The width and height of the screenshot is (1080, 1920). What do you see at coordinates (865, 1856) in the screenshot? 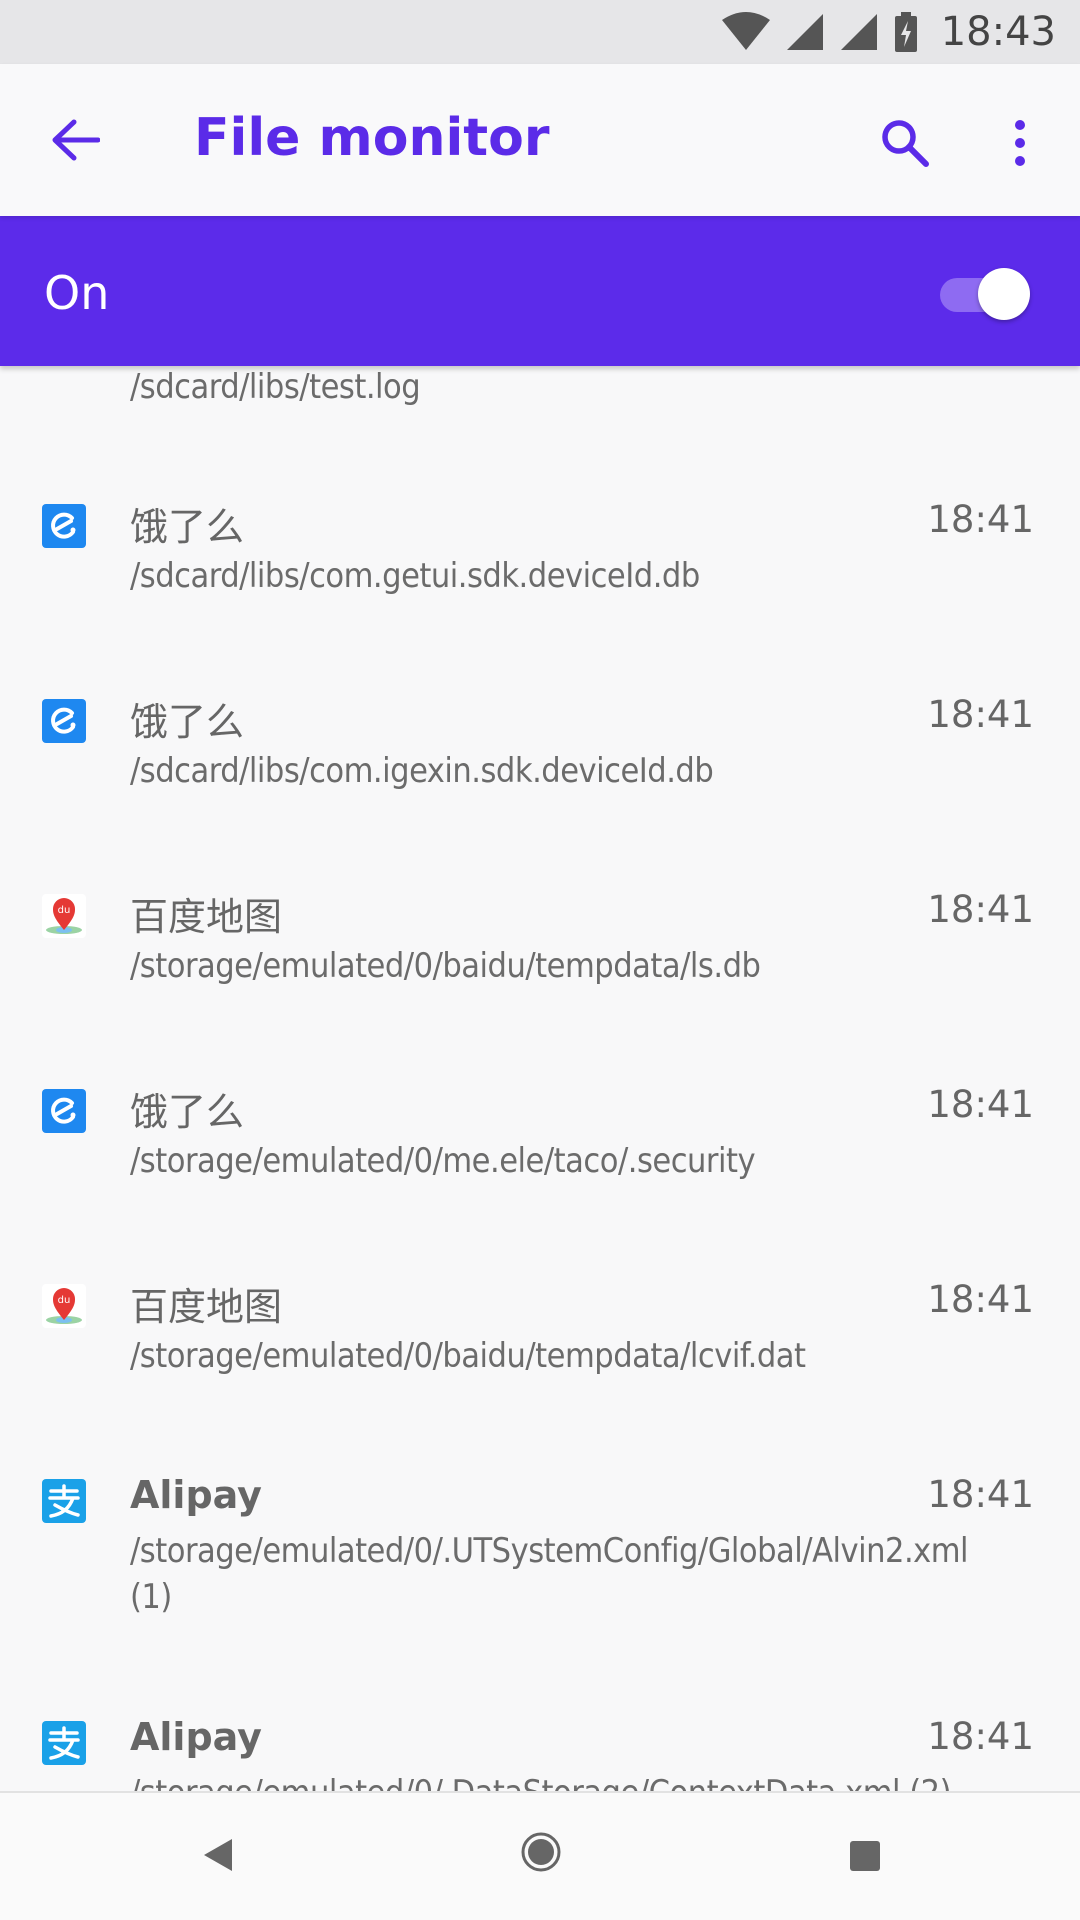
I see `nav-recents-icon` at bounding box center [865, 1856].